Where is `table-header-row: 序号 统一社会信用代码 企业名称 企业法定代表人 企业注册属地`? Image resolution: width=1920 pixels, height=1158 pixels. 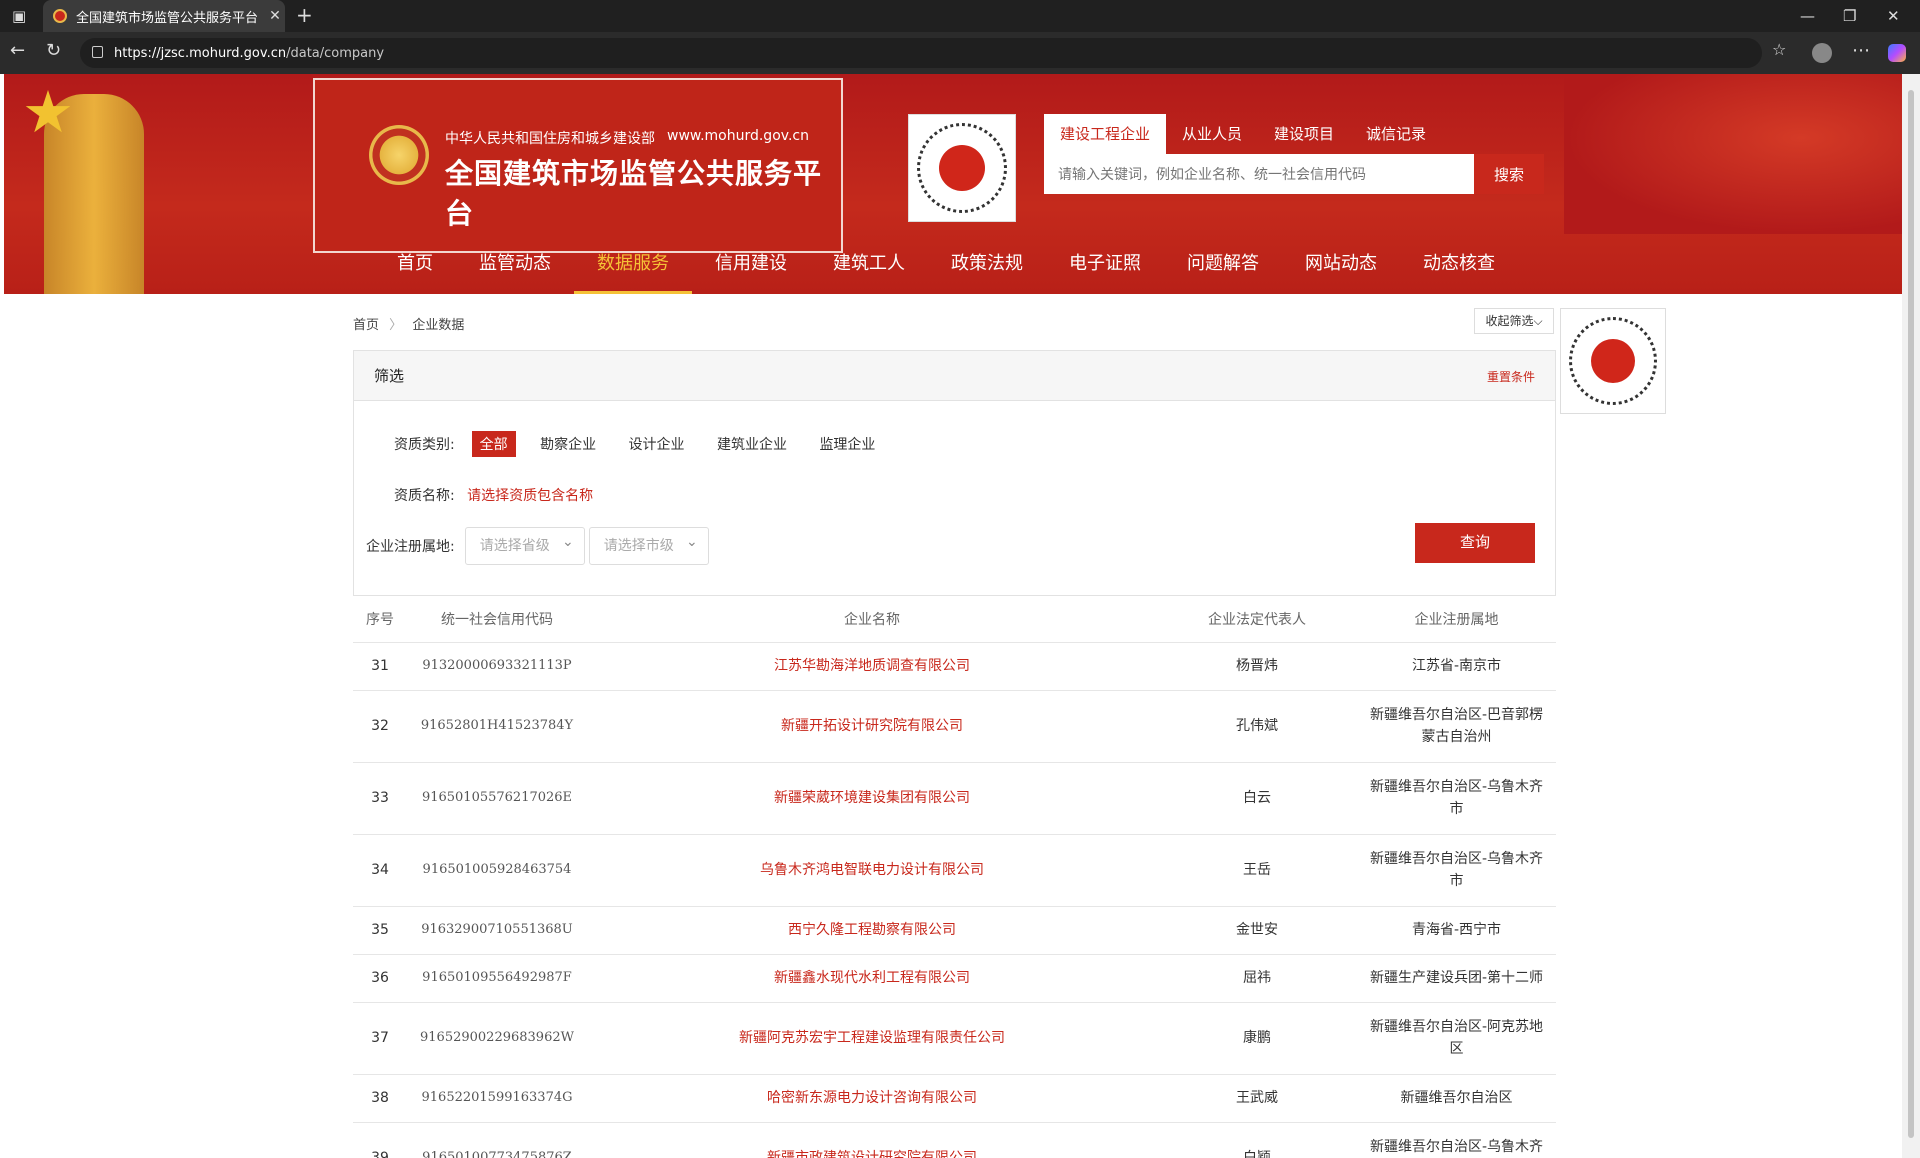 table-header-row: 序号 统一社会信用代码 企业名称 企业法定代表人 企业注册属地 is located at coordinates (954, 619).